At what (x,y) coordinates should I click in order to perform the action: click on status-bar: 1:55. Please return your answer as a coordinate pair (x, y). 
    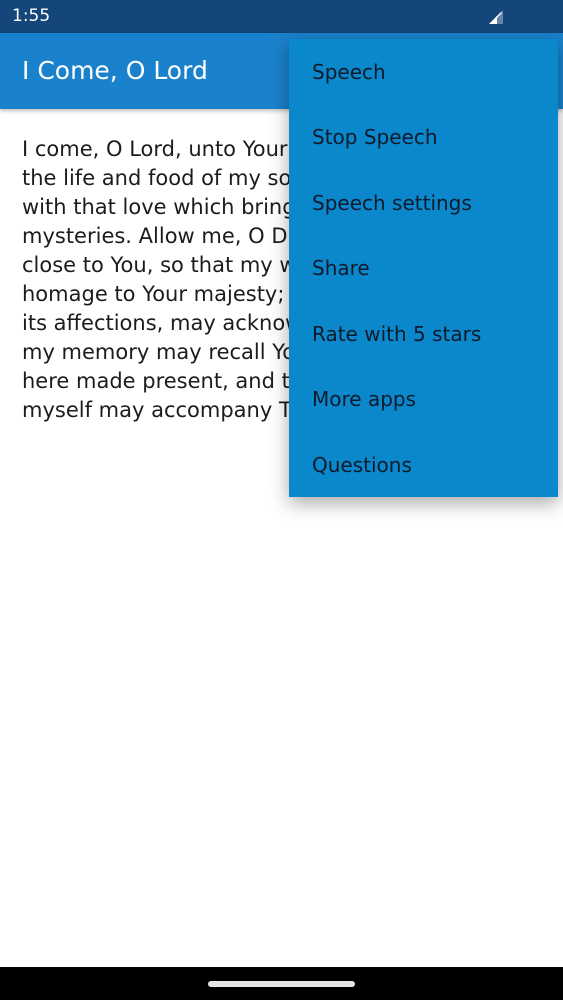
    Looking at the image, I should click on (281, 16).